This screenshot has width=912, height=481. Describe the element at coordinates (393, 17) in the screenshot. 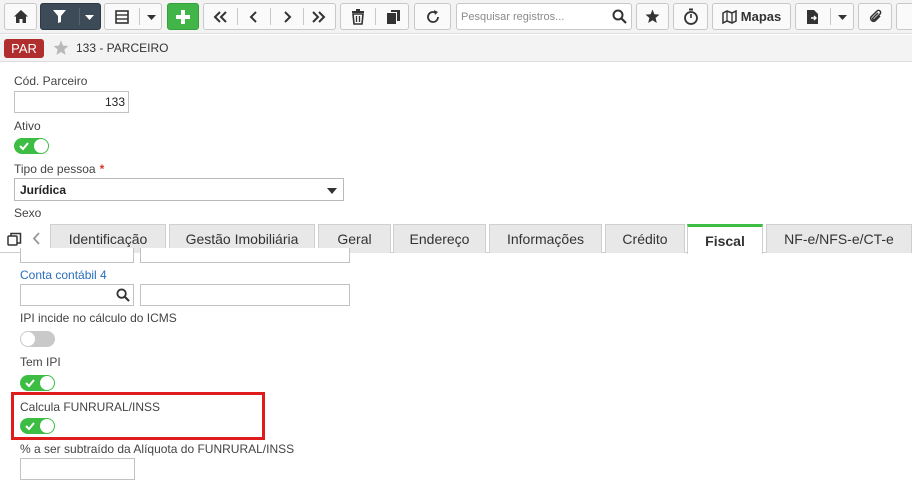

I see `copy-icon` at that location.